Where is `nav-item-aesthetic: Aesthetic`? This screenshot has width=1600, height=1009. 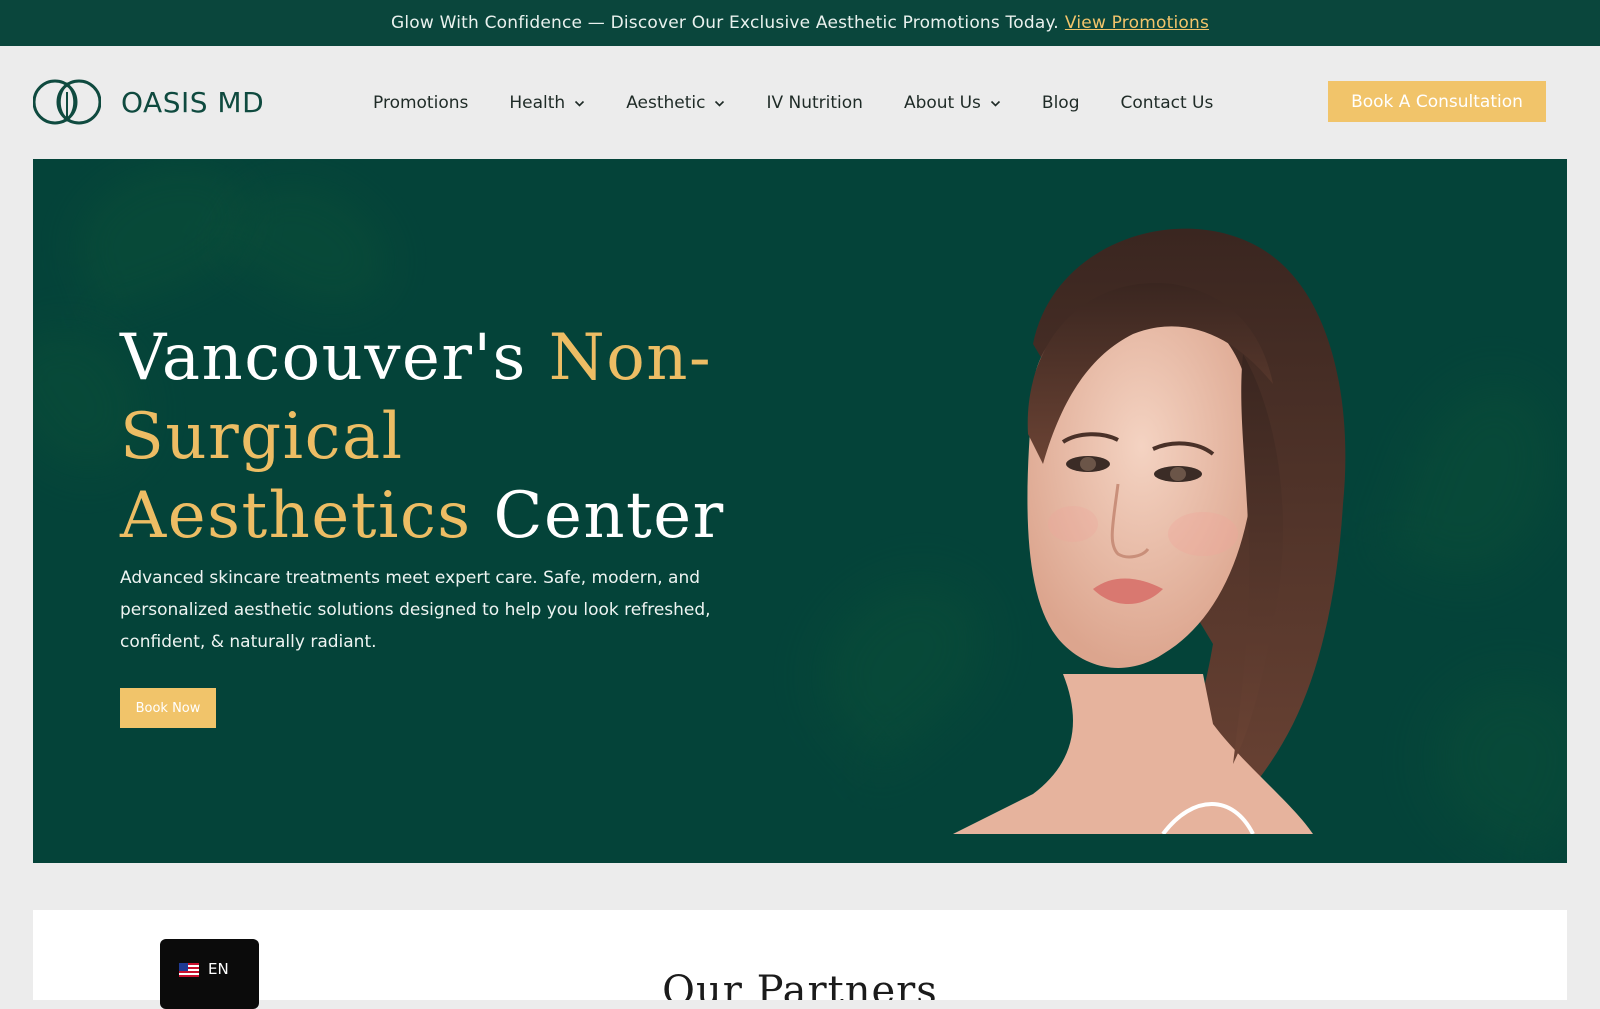 nav-item-aesthetic: Aesthetic is located at coordinates (675, 103).